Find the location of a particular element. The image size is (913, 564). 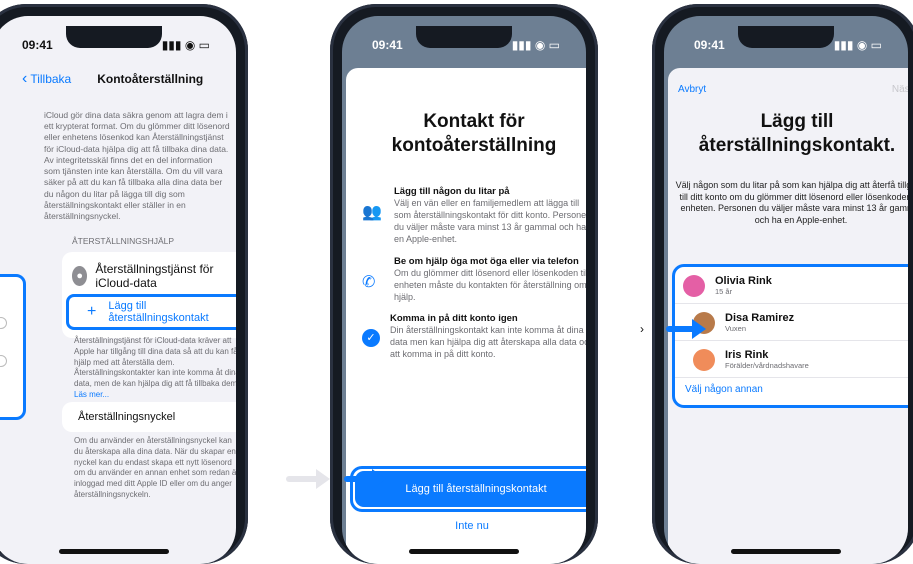

section-header: ÅTERSTÄLLNINGSHJÄLP is located at coordinates (123, 241).